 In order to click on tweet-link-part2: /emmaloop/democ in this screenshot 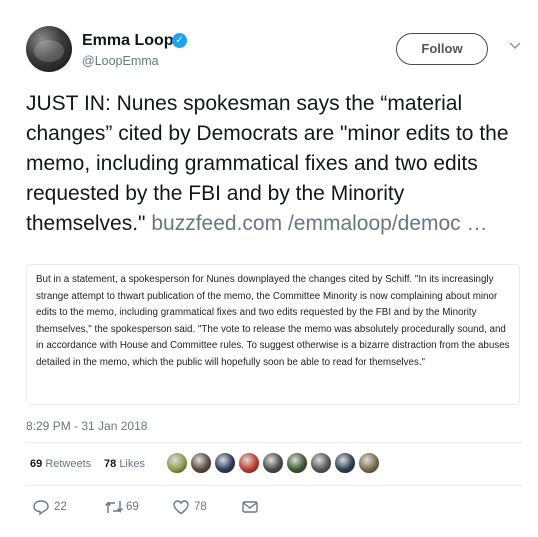, I will do `click(374, 223)`.